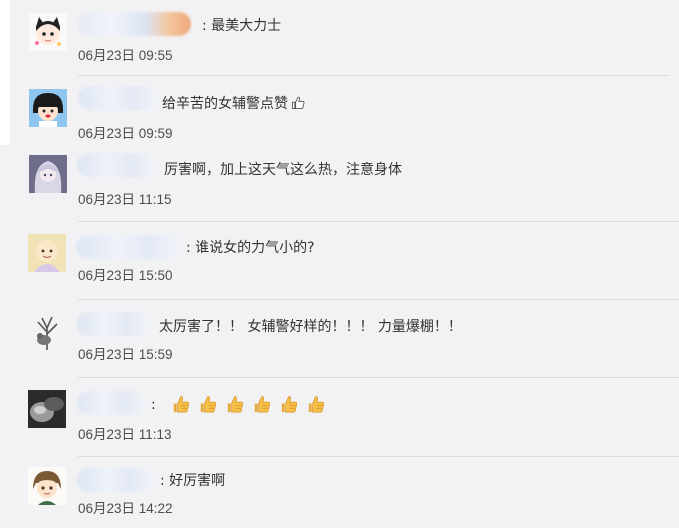  Describe the element at coordinates (339, 492) in the screenshot. I see `comment-item: : 好厉害啊 06月23日 14:22` at that location.